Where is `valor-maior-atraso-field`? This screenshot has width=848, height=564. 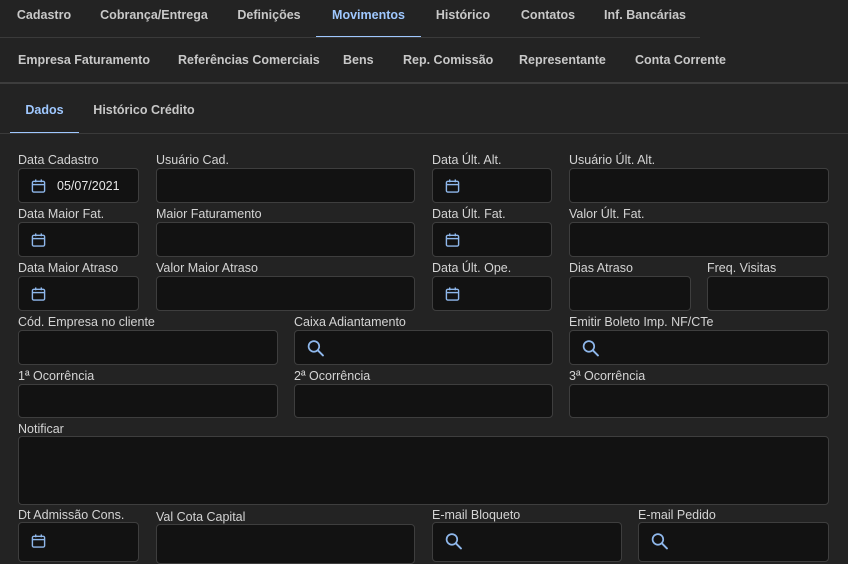 valor-maior-atraso-field is located at coordinates (285, 293).